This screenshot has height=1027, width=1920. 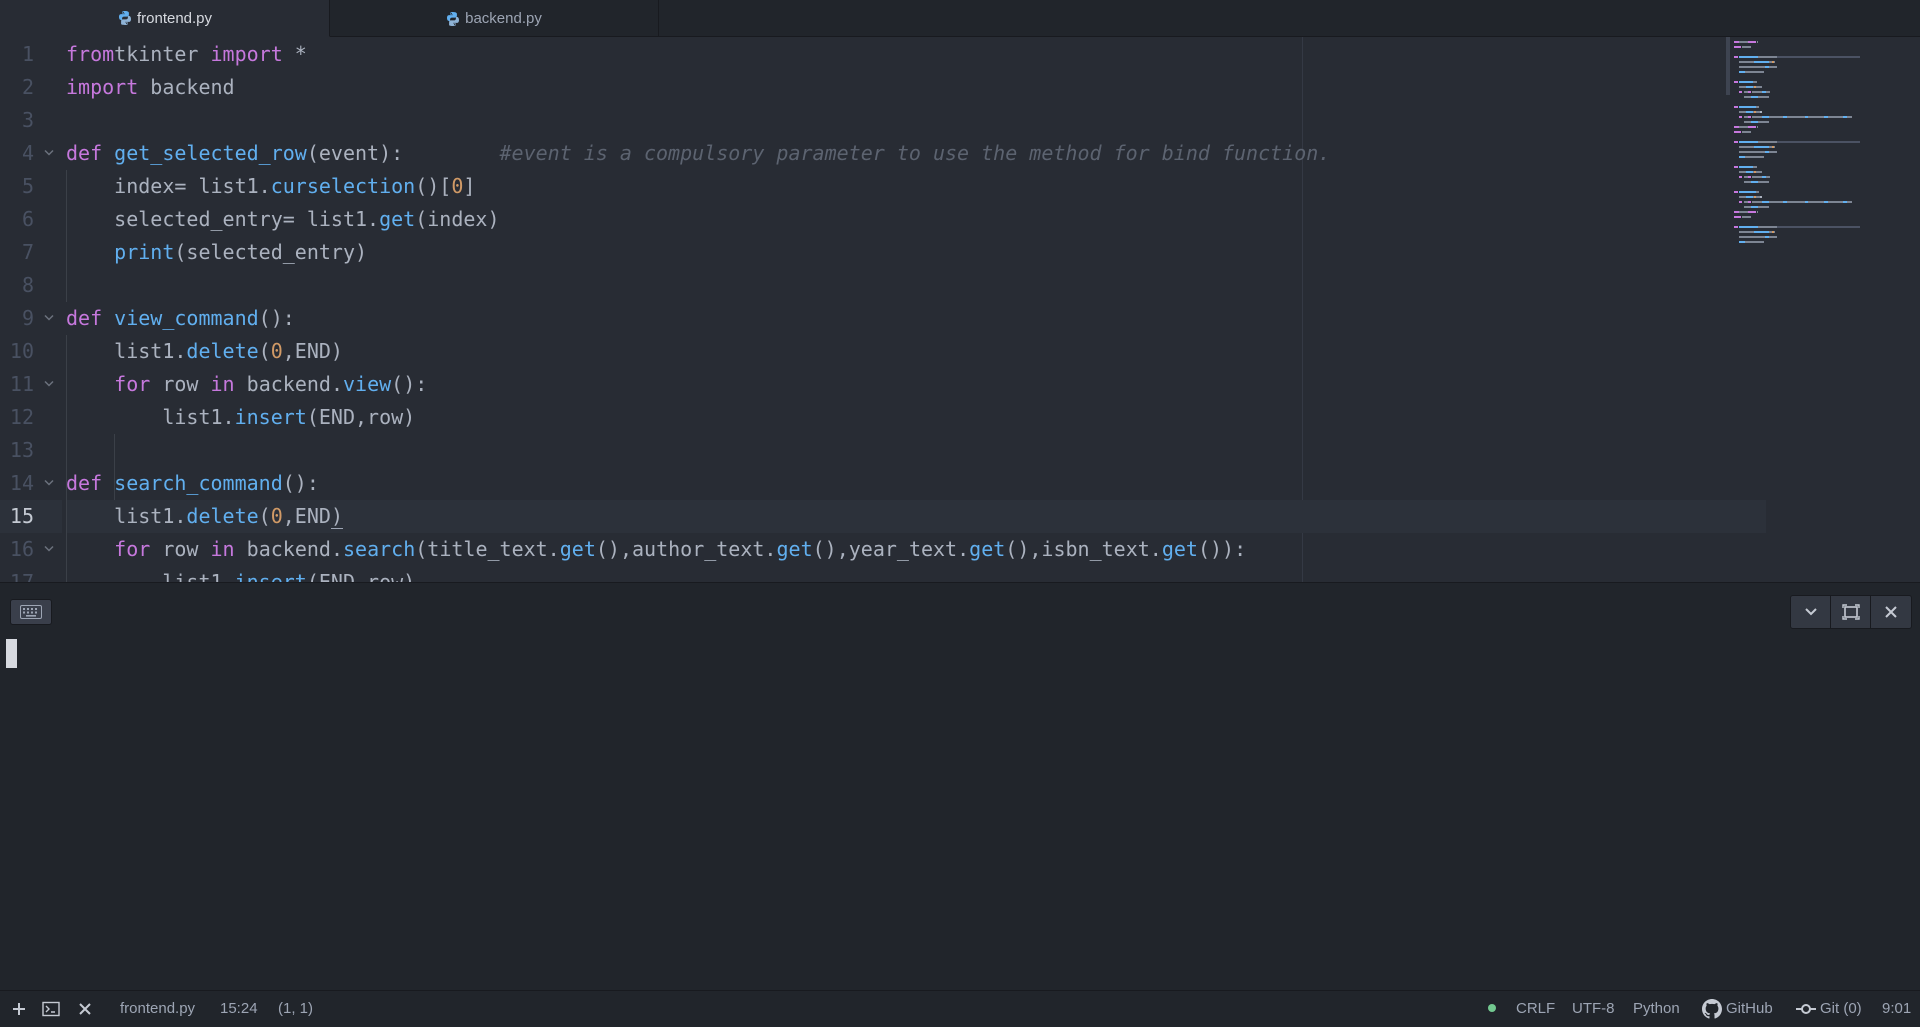 What do you see at coordinates (246, 384) in the screenshot?
I see `code-line: for row in backend.view():` at bounding box center [246, 384].